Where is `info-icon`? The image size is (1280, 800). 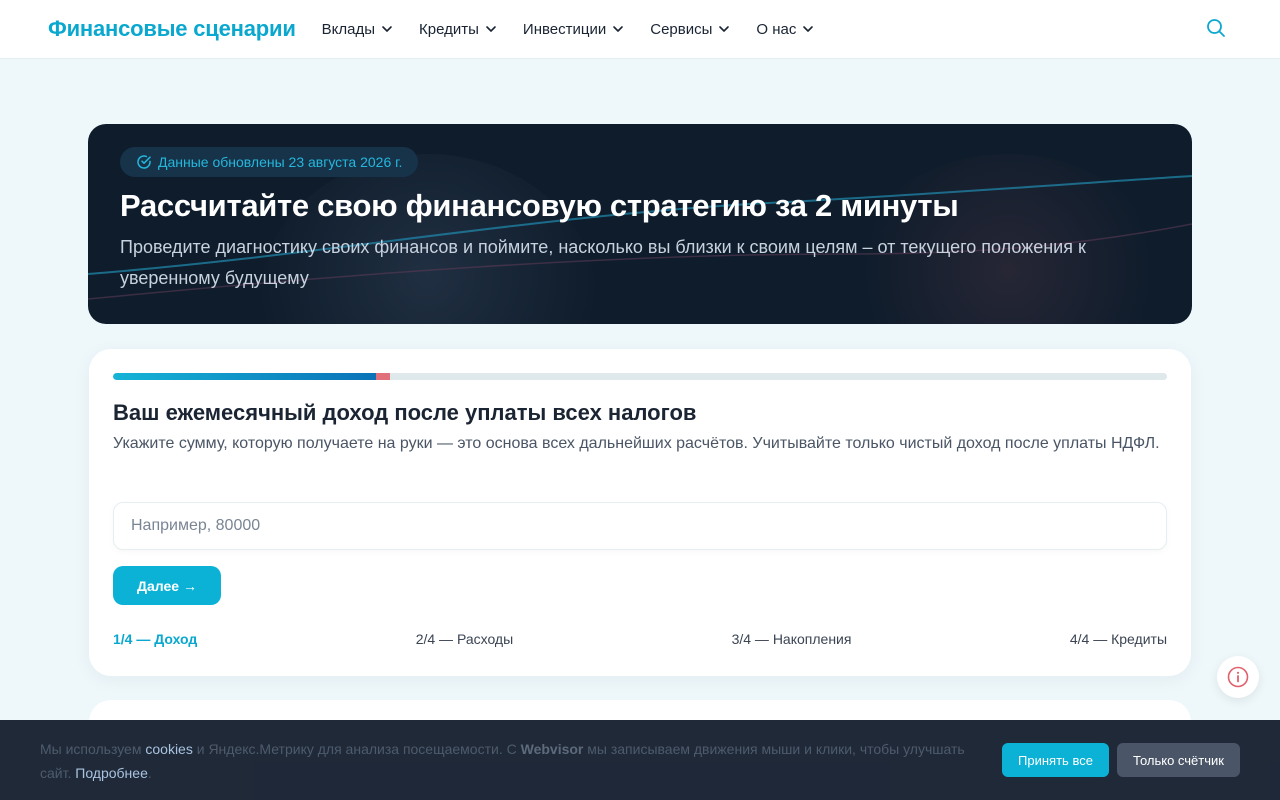
info-icon is located at coordinates (1238, 677).